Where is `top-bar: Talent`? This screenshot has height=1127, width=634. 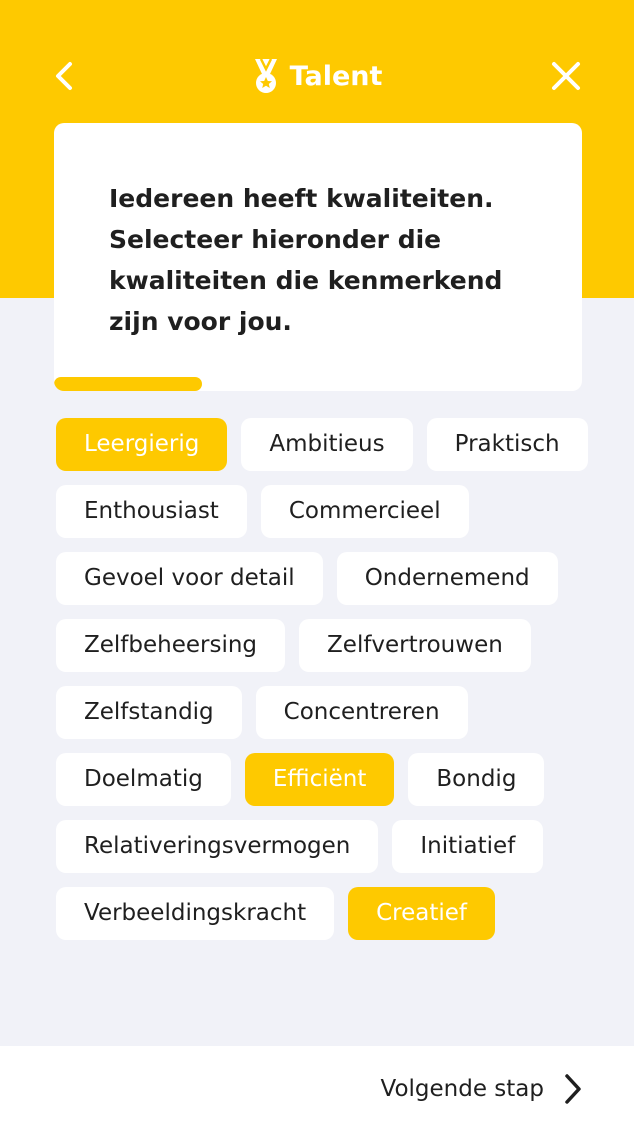 top-bar: Talent is located at coordinates (317, 76).